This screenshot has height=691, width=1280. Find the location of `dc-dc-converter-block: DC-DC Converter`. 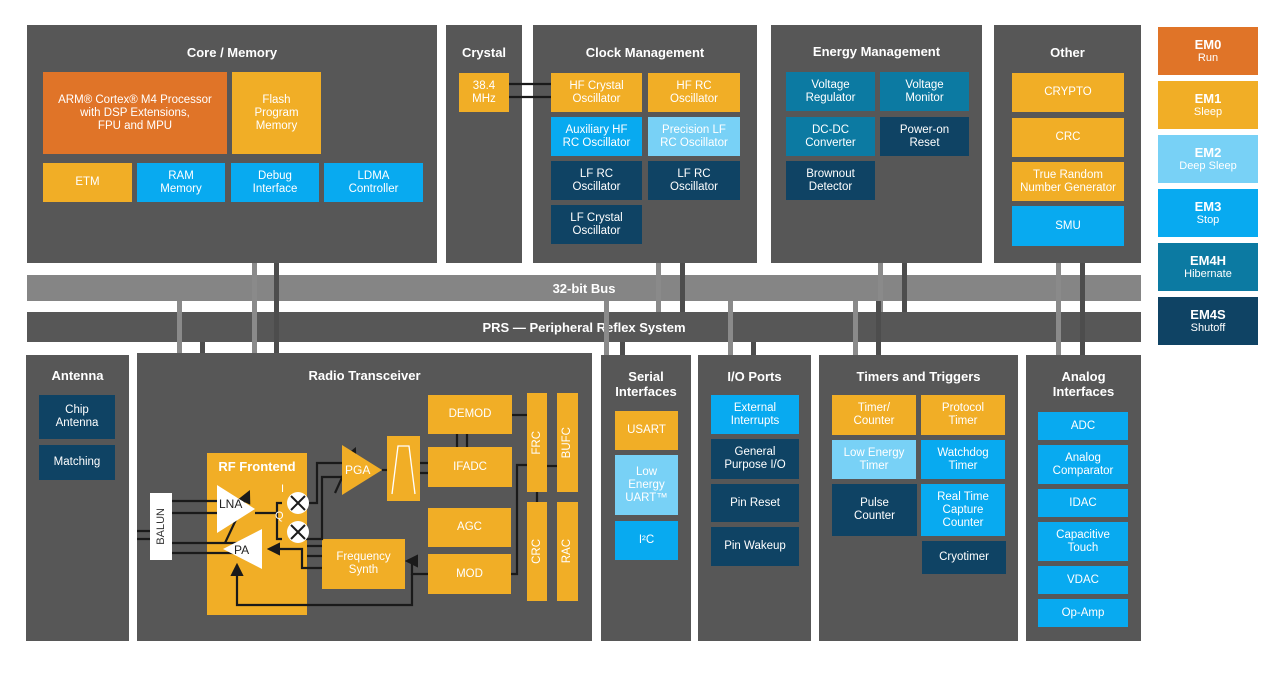

dc-dc-converter-block: DC-DC Converter is located at coordinates (830, 136).